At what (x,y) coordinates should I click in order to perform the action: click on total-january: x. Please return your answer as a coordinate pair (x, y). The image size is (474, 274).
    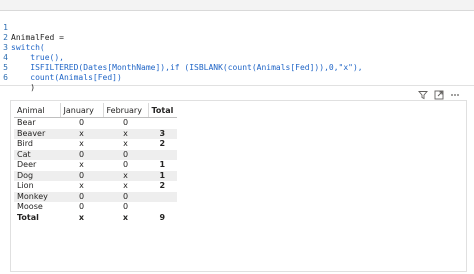
    Looking at the image, I should click on (81, 217).